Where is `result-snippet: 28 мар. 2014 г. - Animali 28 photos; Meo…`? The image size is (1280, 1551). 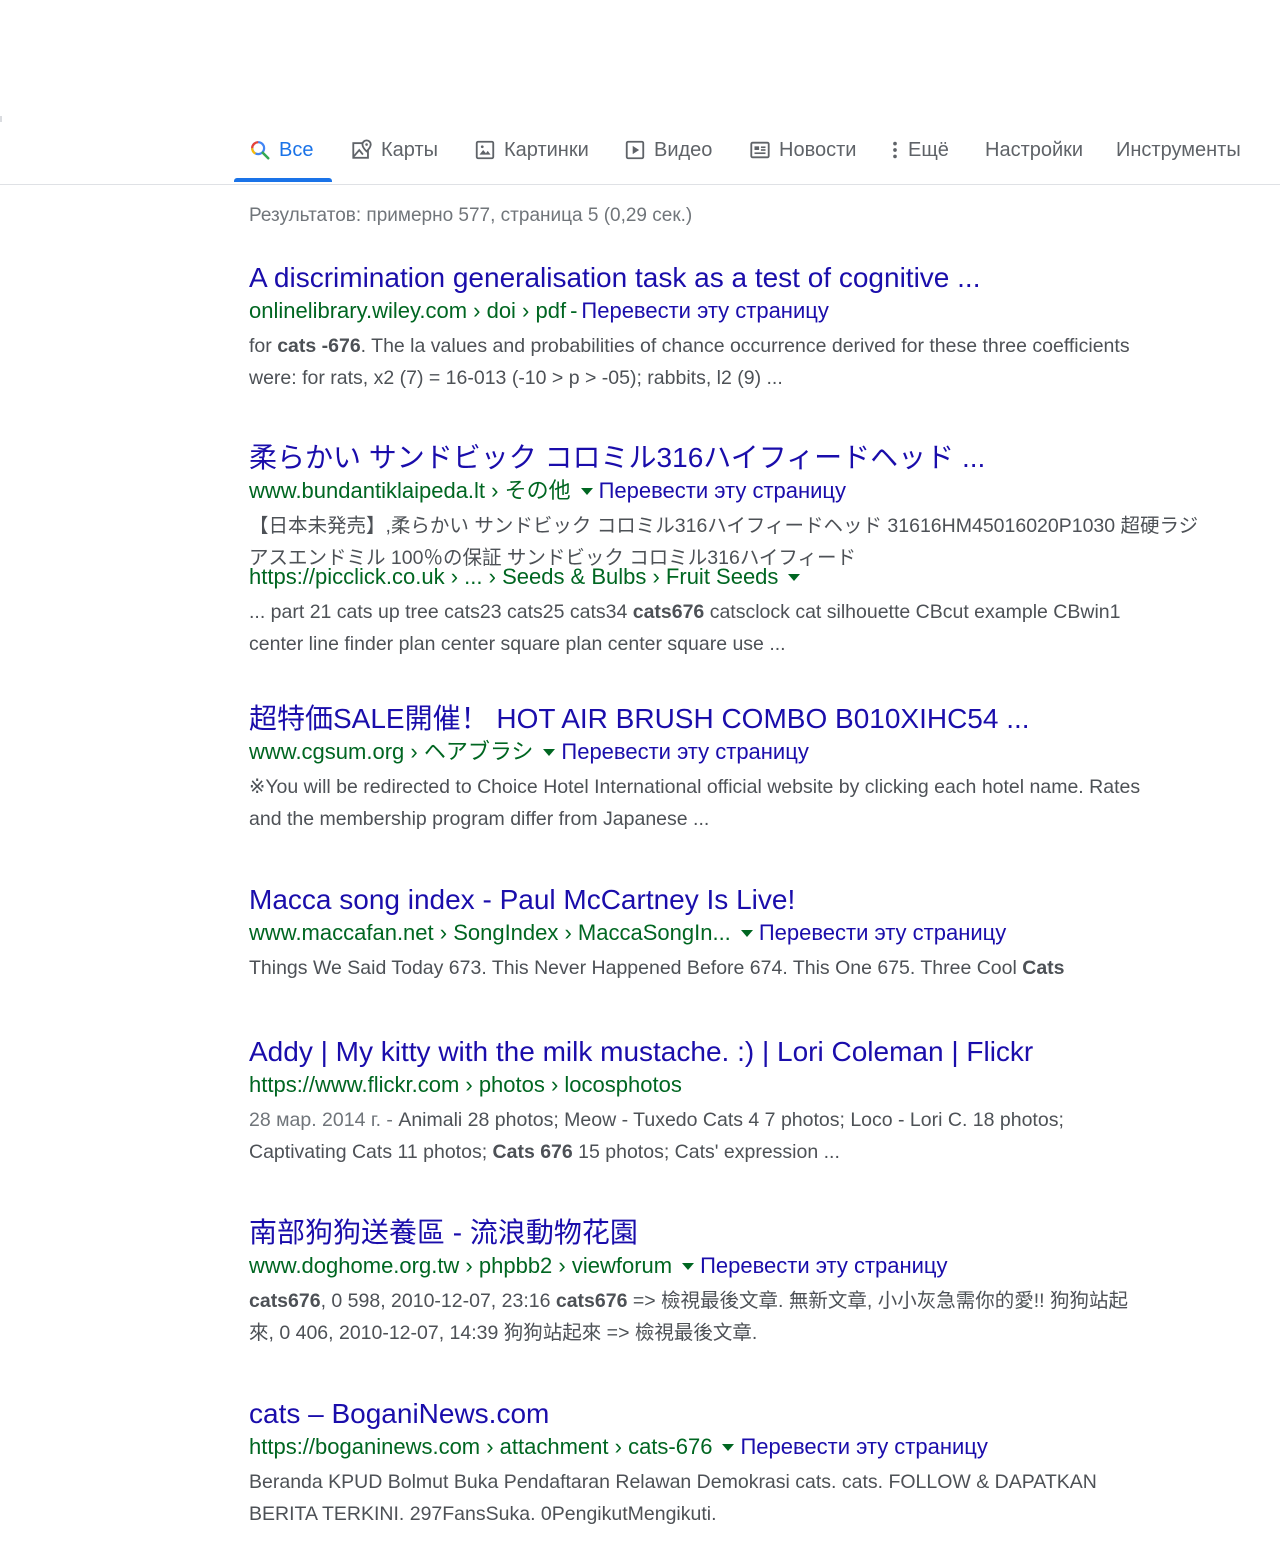 result-snippet: 28 мар. 2014 г. - Animali 28 photos; Meo… is located at coordinates (696, 1136).